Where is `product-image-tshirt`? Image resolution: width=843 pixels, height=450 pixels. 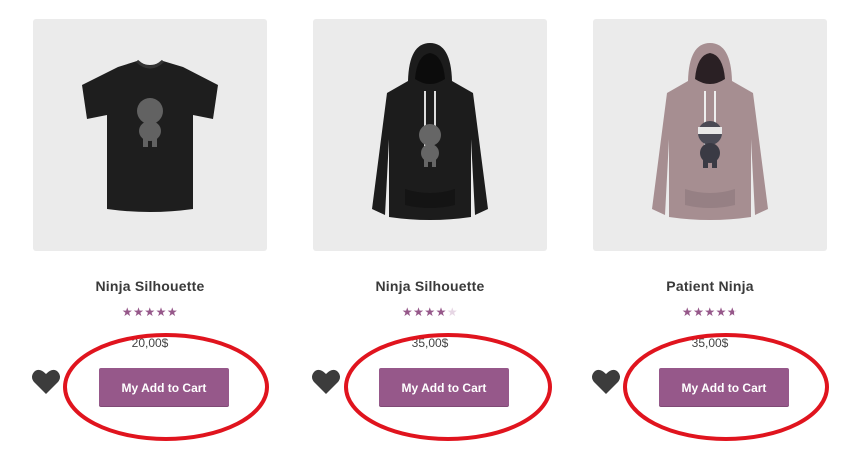 product-image-tshirt is located at coordinates (150, 135).